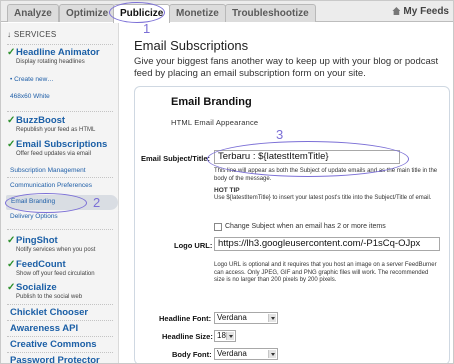  Describe the element at coordinates (215, 122) in the screenshot. I see `panel-subtitle: HTML Email Appearance` at that location.